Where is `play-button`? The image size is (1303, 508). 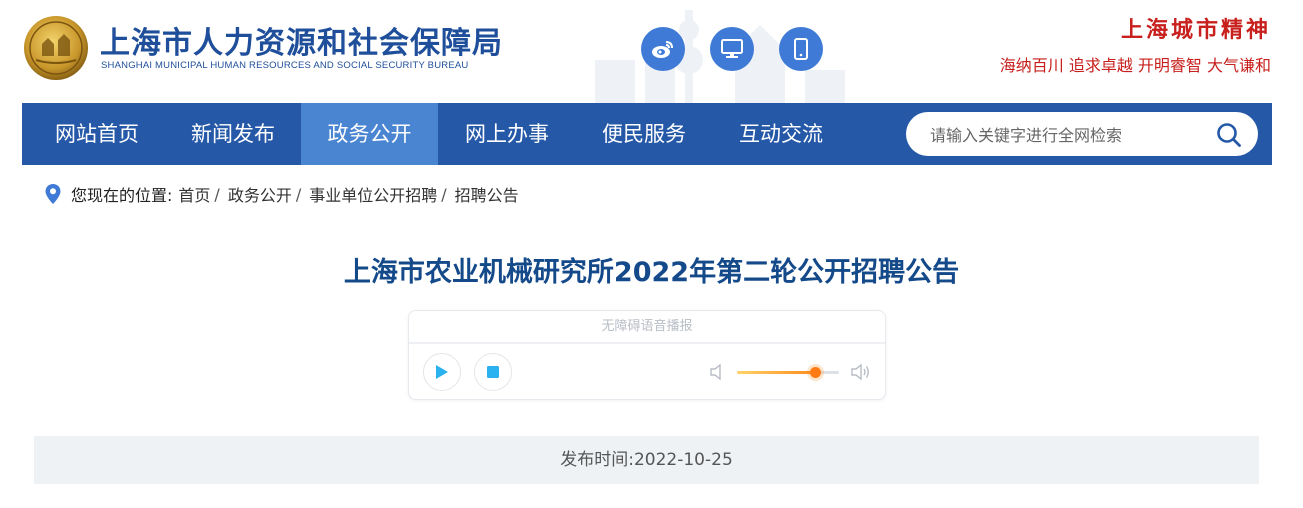
play-button is located at coordinates (442, 372).